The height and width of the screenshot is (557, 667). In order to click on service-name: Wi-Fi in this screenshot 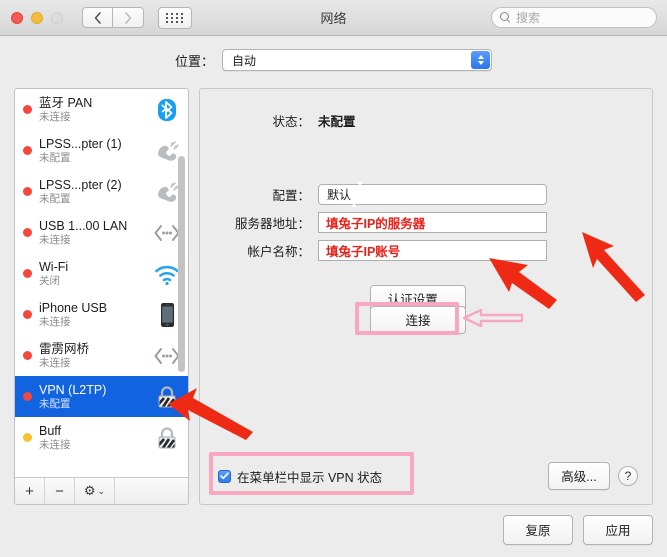, I will do `click(54, 266)`.